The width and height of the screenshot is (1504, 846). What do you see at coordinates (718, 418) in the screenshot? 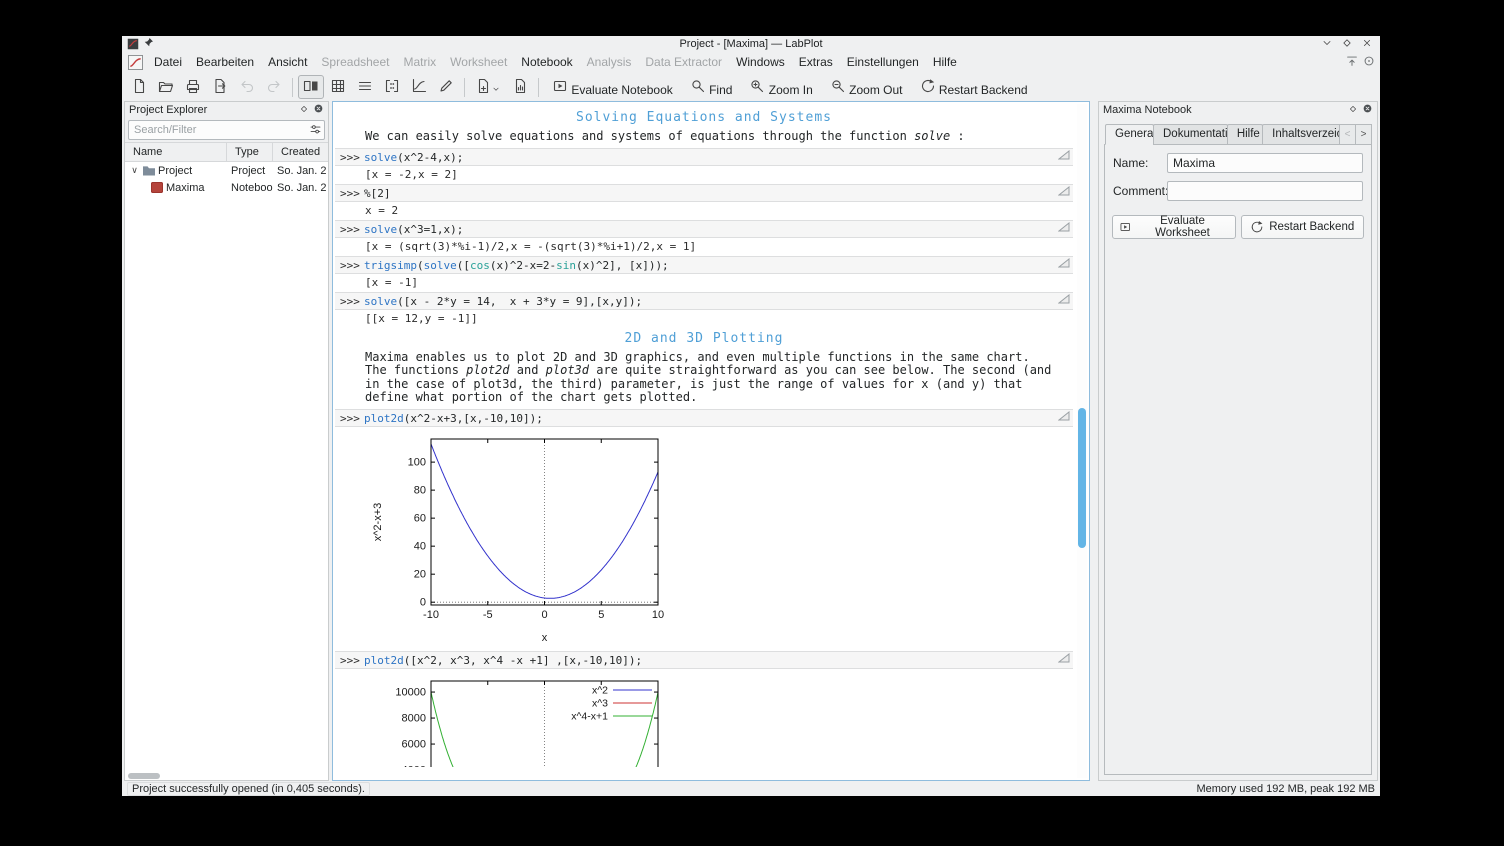
I see `command-code: plot2d(x^2-x+3,[x,-10,10]);` at bounding box center [718, 418].